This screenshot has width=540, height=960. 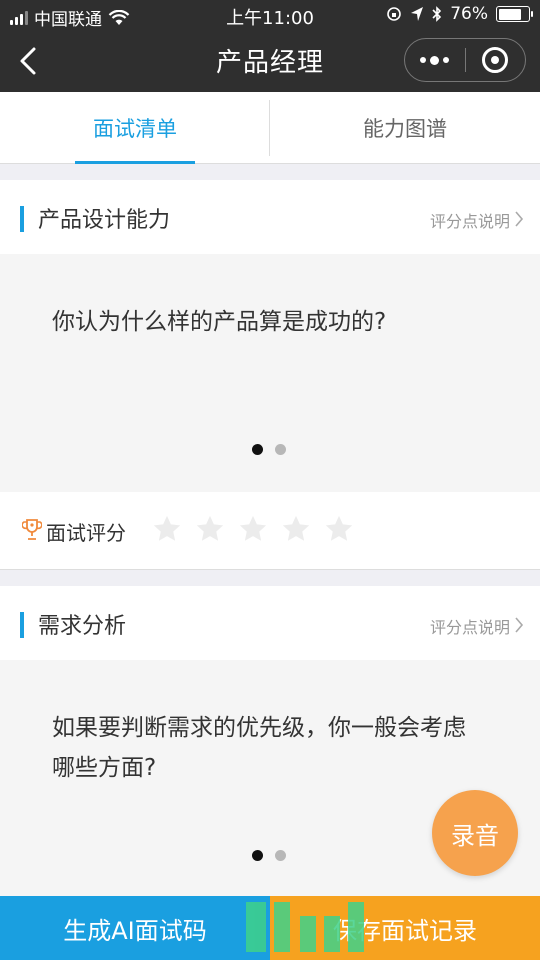 What do you see at coordinates (469, 14) in the screenshot?
I see `battery-percent: 76%` at bounding box center [469, 14].